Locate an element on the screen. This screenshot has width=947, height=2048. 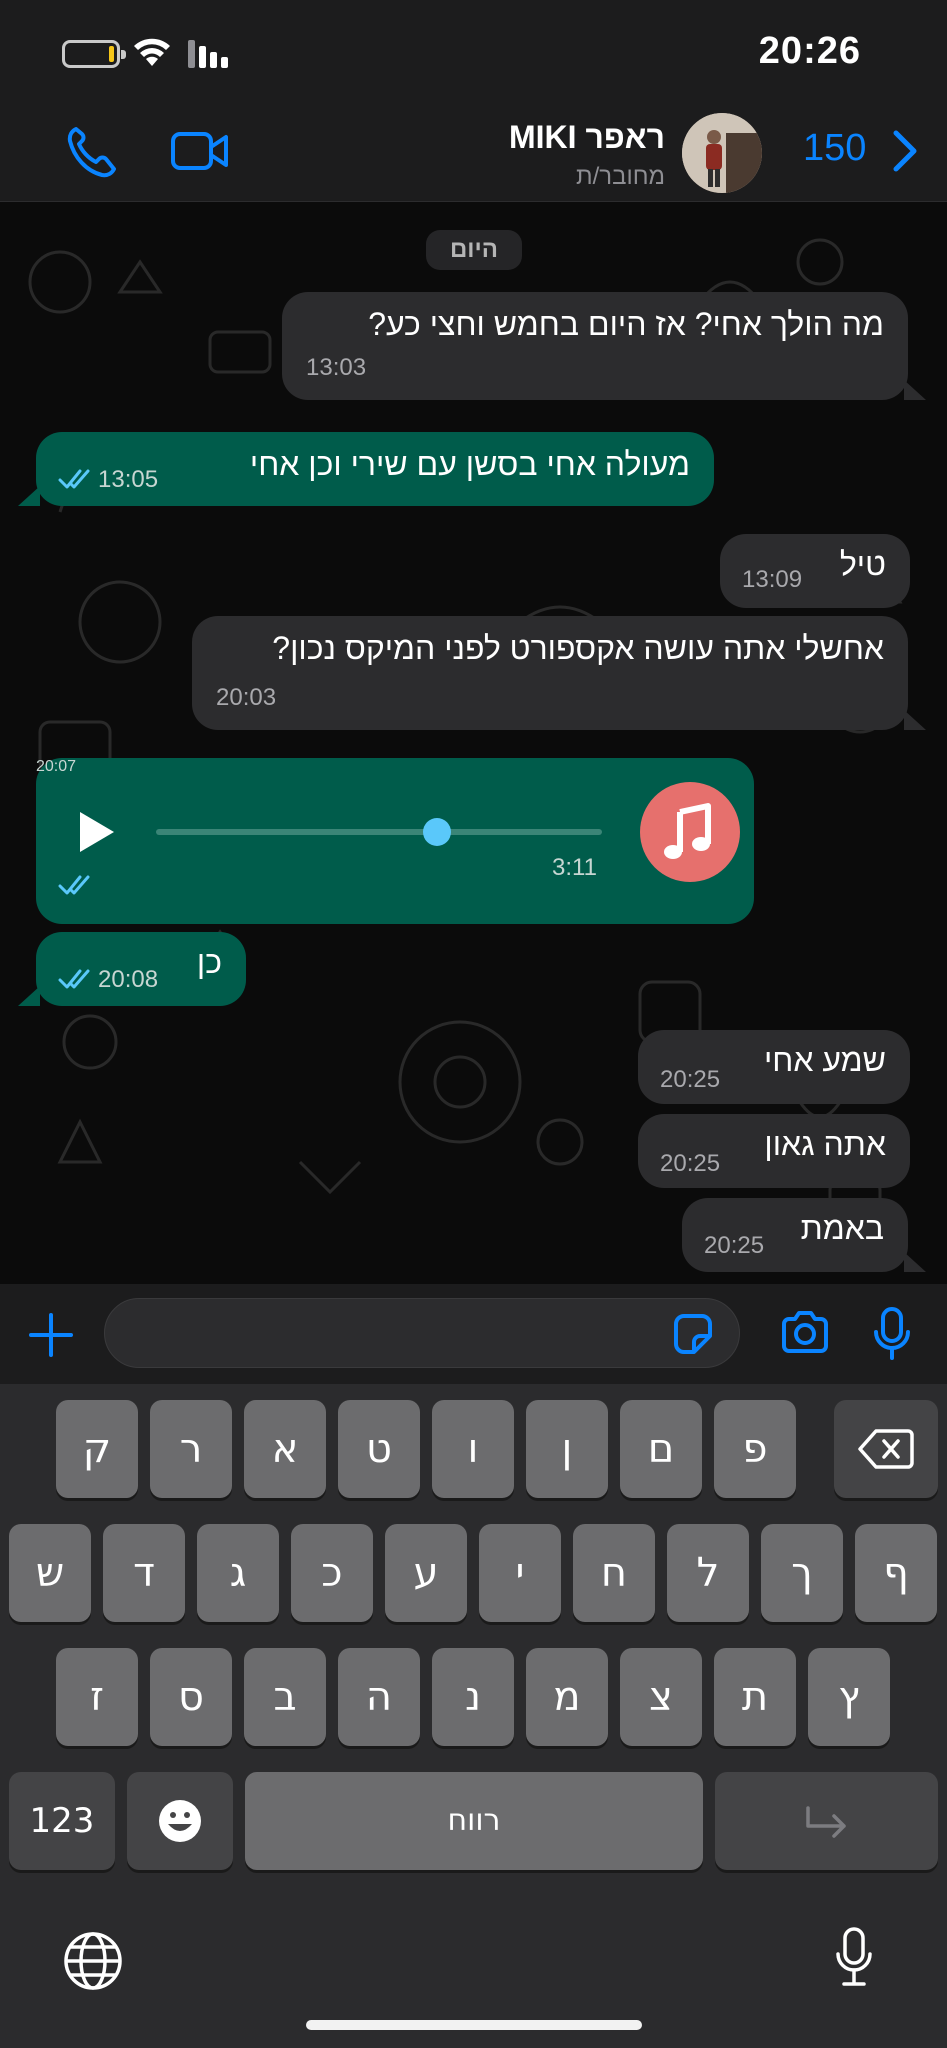
phone-icon is located at coordinates (91, 152).